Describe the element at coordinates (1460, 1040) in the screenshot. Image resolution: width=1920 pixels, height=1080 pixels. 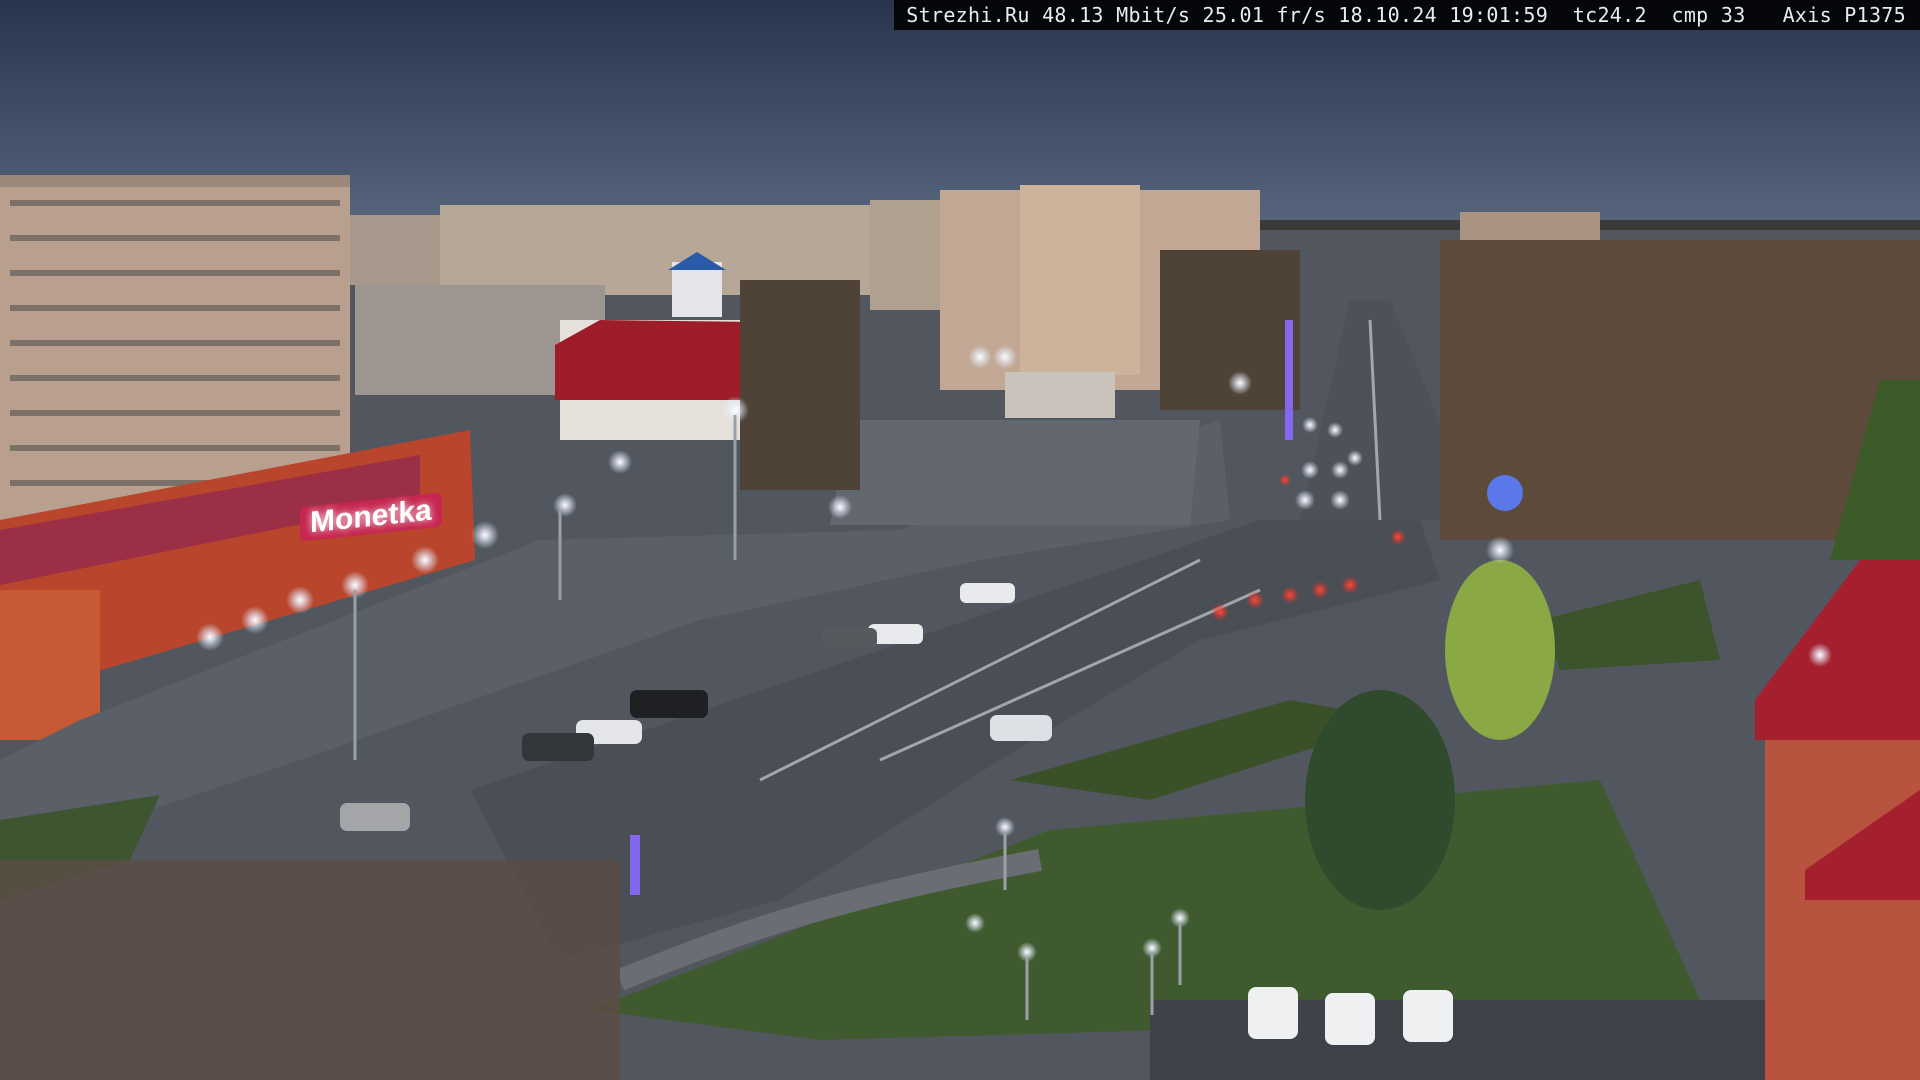
I see `parking-area` at that location.